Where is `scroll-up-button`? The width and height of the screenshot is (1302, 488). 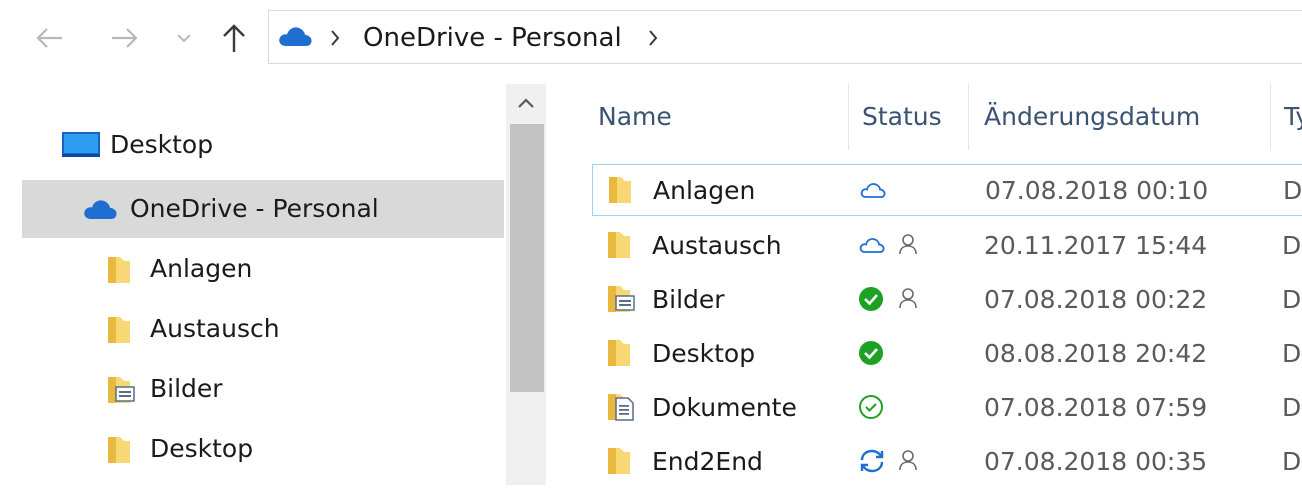
scroll-up-button is located at coordinates (526, 103).